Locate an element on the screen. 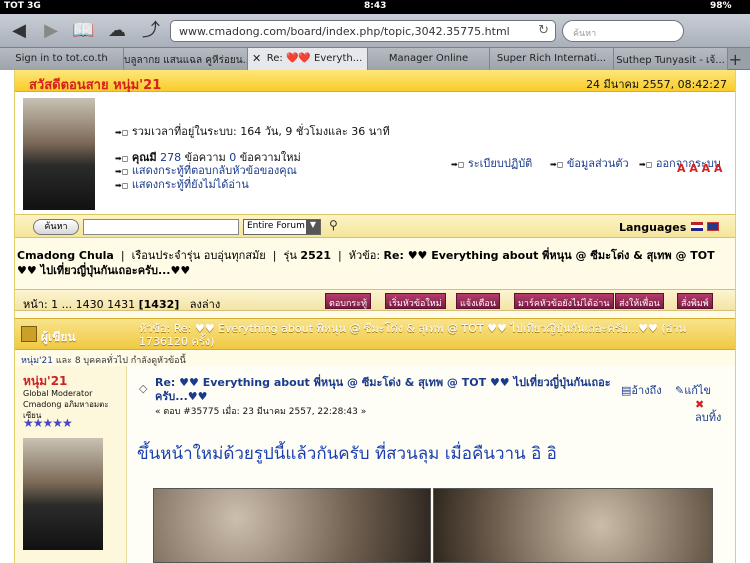 The height and width of the screenshot is (563, 750). share-icon: ⤴ is located at coordinates (151, 31).